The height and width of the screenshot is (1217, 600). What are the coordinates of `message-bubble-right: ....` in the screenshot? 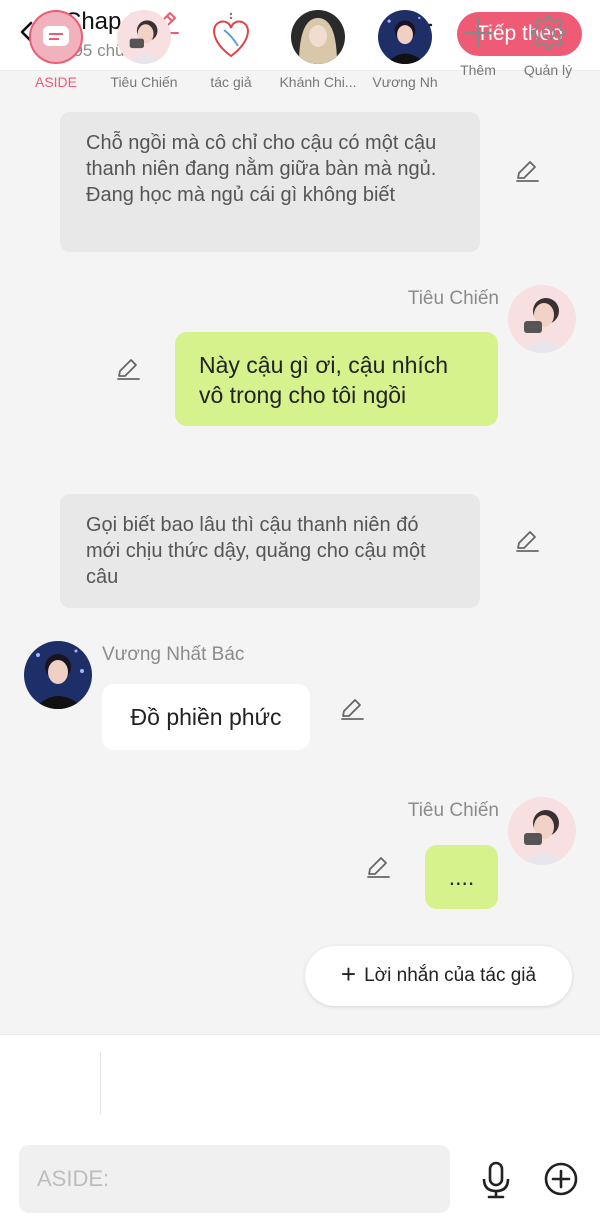 It's located at (461, 877).